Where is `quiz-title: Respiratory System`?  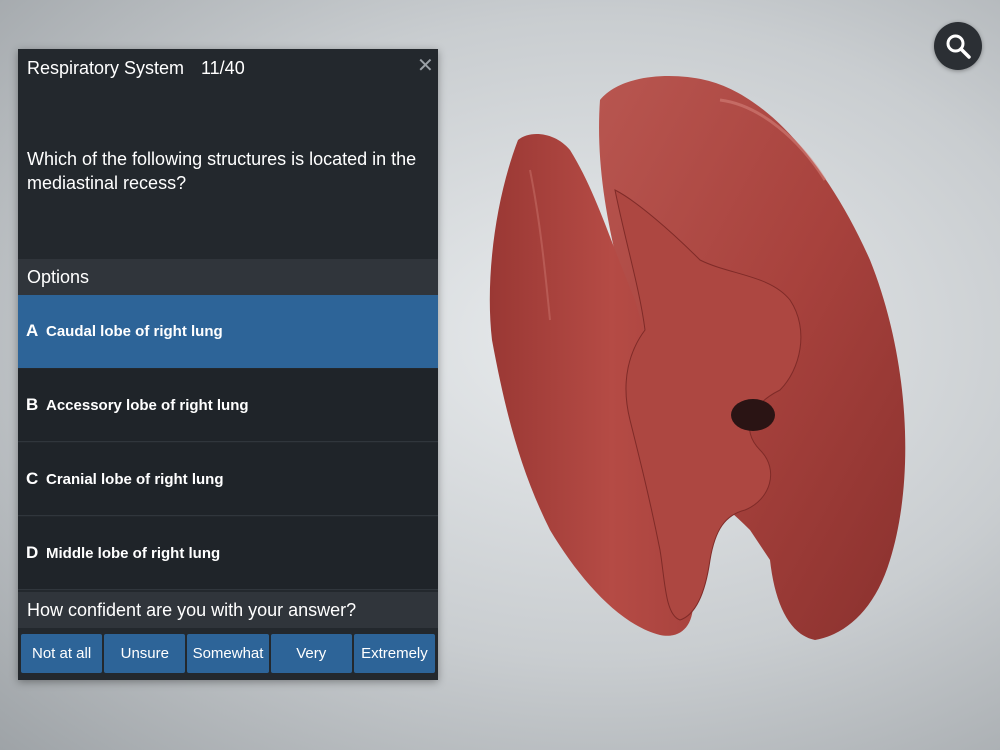
quiz-title: Respiratory System is located at coordinates (106, 68).